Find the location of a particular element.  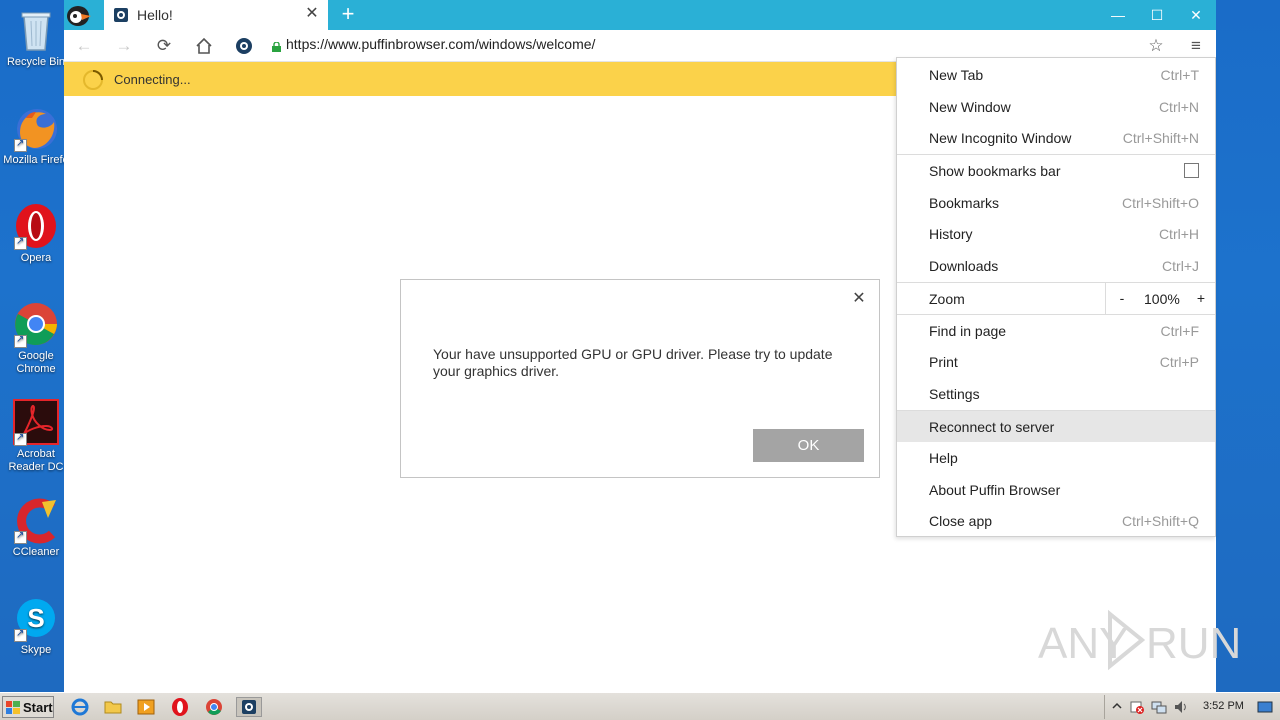

minimize-icon: — is located at coordinates (1118, 15).